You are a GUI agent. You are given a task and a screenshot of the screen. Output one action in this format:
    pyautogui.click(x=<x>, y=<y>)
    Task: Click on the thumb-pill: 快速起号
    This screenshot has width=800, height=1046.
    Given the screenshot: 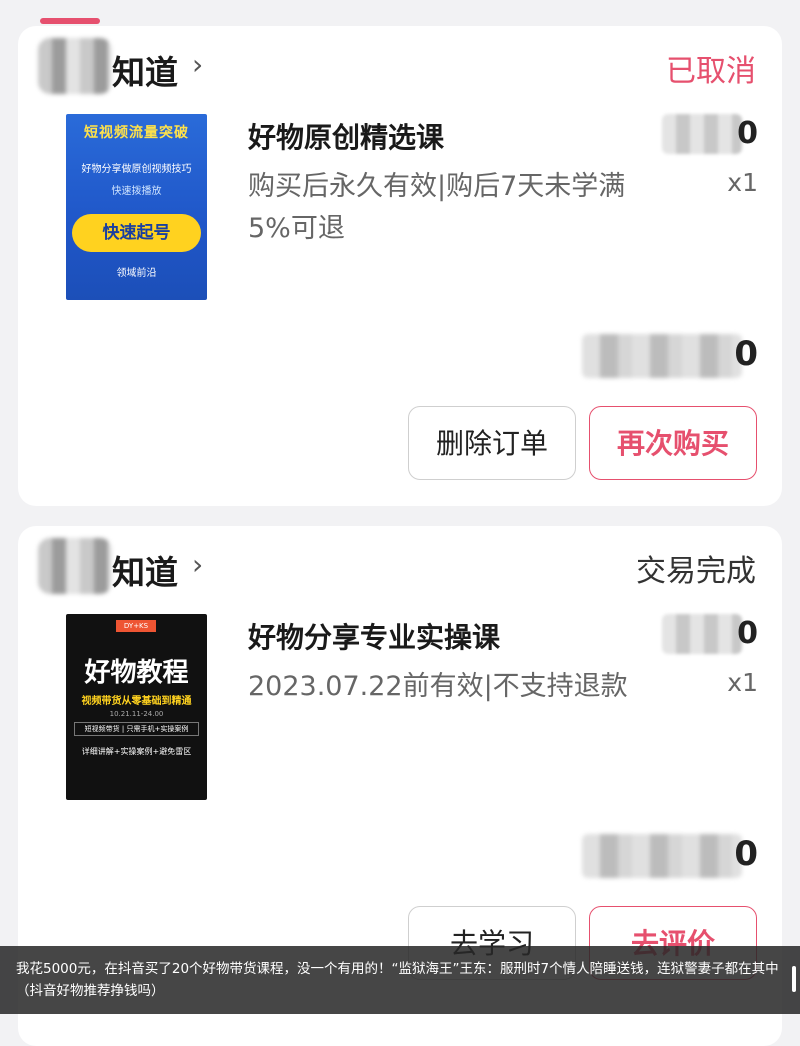 What is the action you would take?
    pyautogui.click(x=136, y=233)
    